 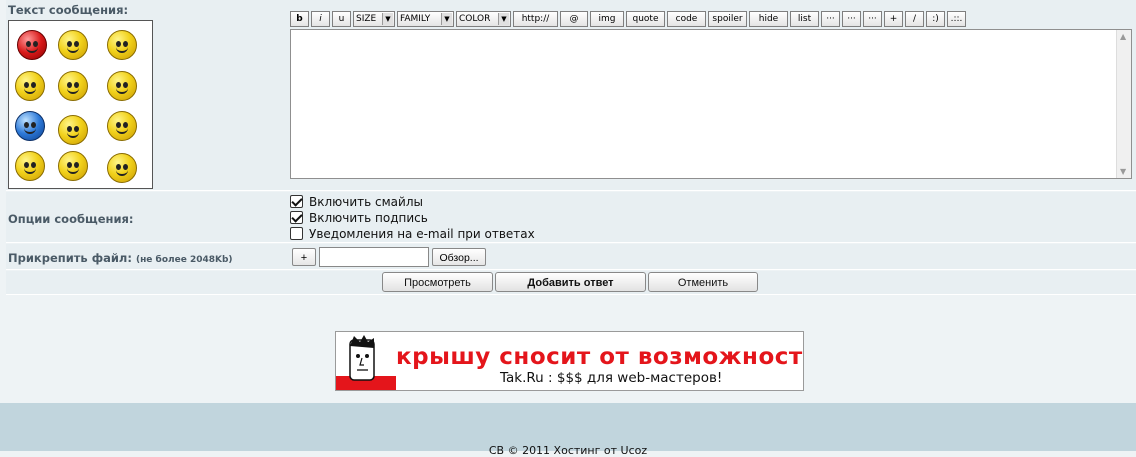 What do you see at coordinates (299, 19) in the screenshot?
I see `bold-button: b` at bounding box center [299, 19].